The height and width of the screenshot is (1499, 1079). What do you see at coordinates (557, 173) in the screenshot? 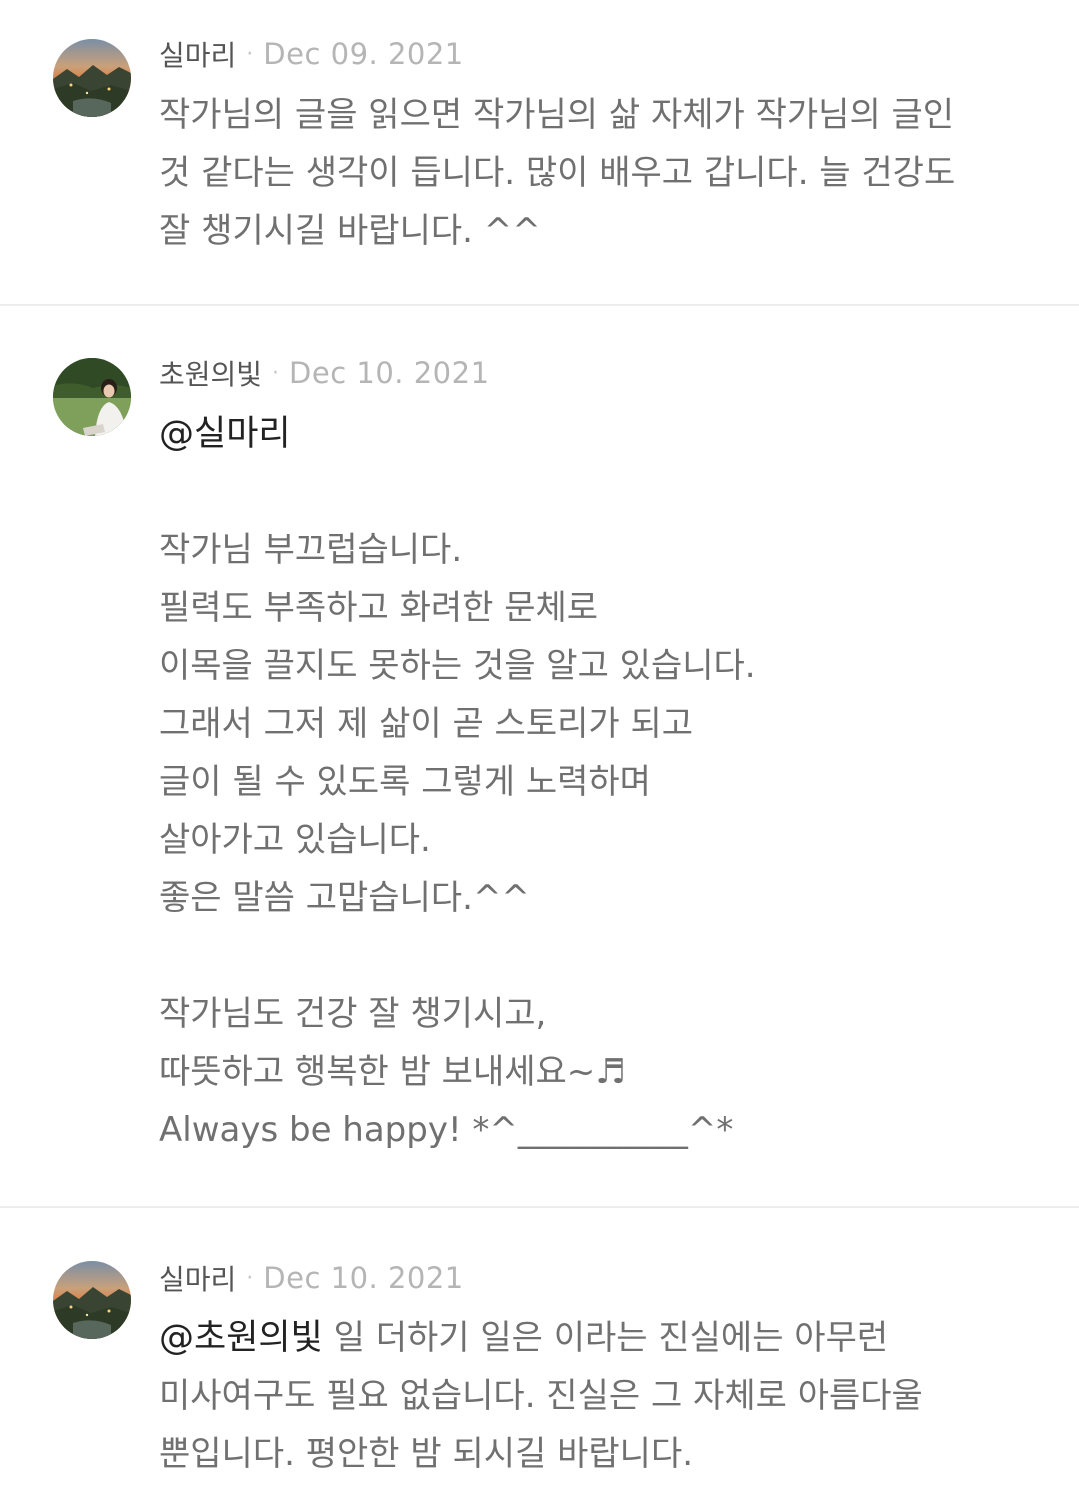
I see `comment-line: 것 같다는 생각이 듭니다. 많이 배우고 갑니다. 늘 건강도` at bounding box center [557, 173].